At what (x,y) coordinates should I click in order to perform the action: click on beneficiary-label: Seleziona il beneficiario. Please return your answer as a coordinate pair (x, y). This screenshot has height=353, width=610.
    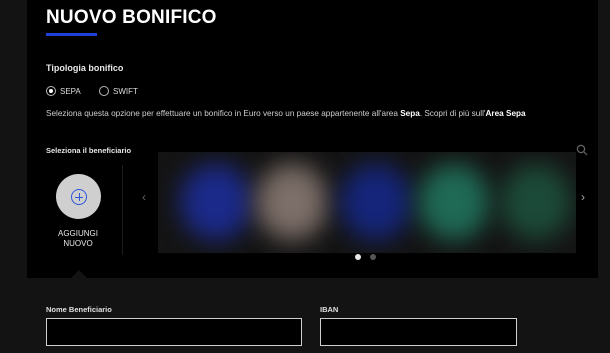
    Looking at the image, I should click on (89, 150).